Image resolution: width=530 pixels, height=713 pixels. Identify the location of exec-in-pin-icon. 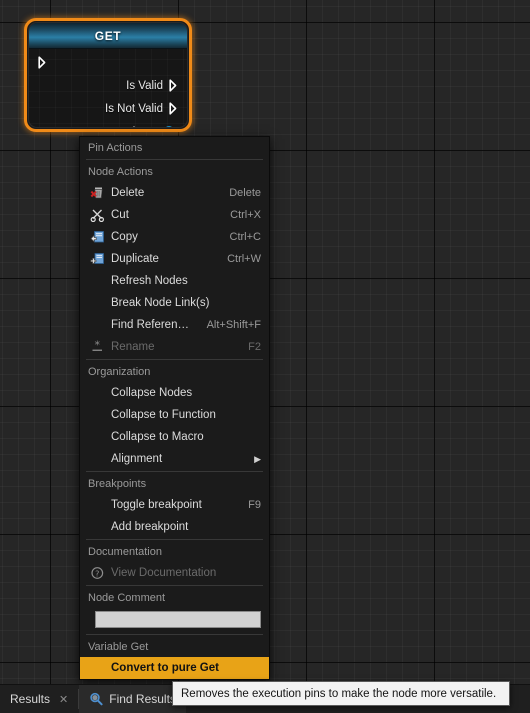
(43, 62).